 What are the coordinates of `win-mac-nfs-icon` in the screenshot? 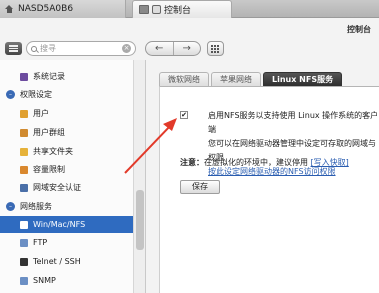 It's located at (24, 224).